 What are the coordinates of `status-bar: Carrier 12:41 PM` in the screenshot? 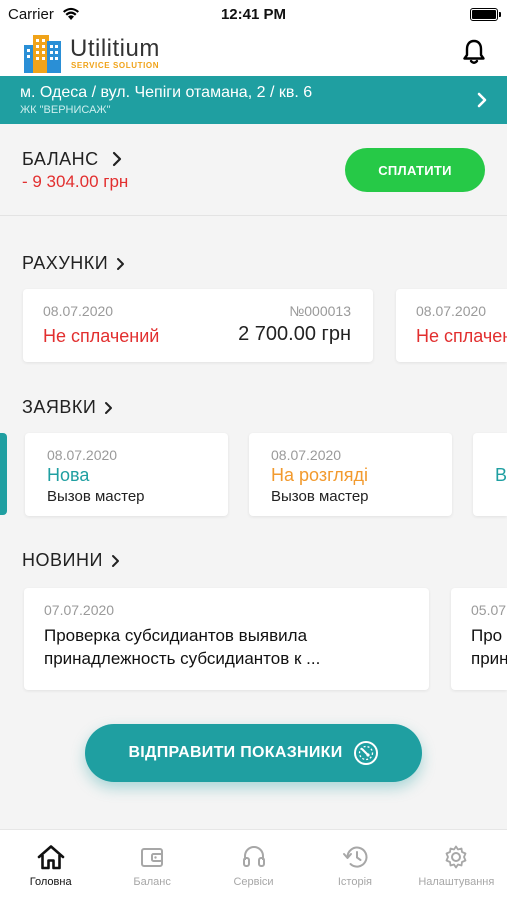 It's located at (253, 15).